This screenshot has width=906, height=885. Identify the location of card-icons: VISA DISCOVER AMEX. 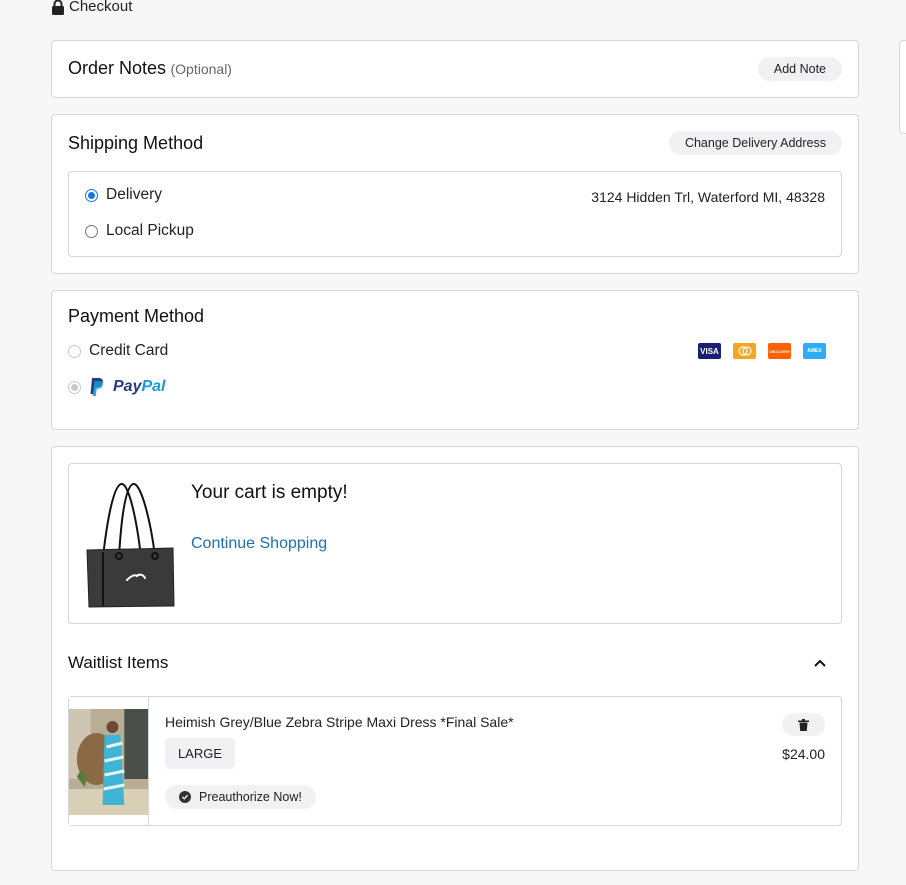
(762, 351).